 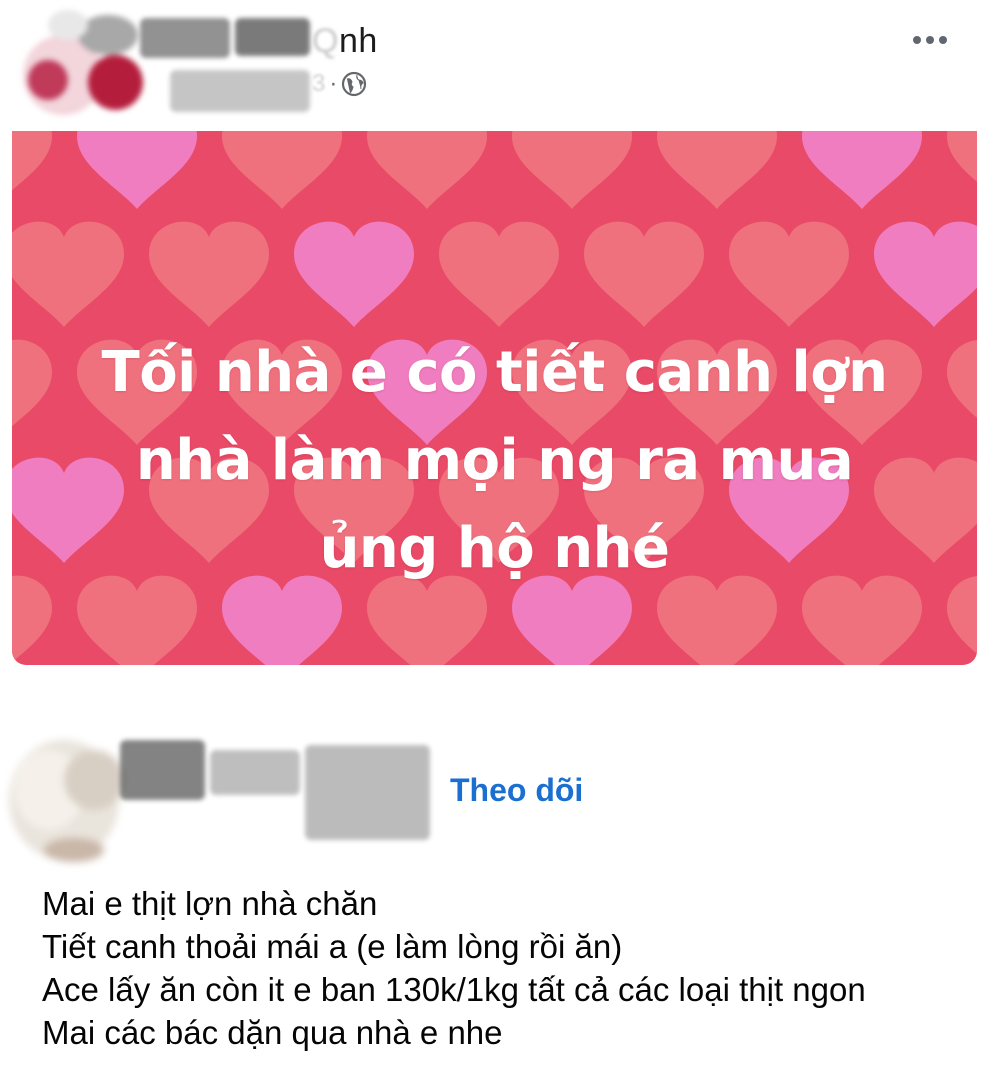 I want to click on globe-icon, so click(x=354, y=84).